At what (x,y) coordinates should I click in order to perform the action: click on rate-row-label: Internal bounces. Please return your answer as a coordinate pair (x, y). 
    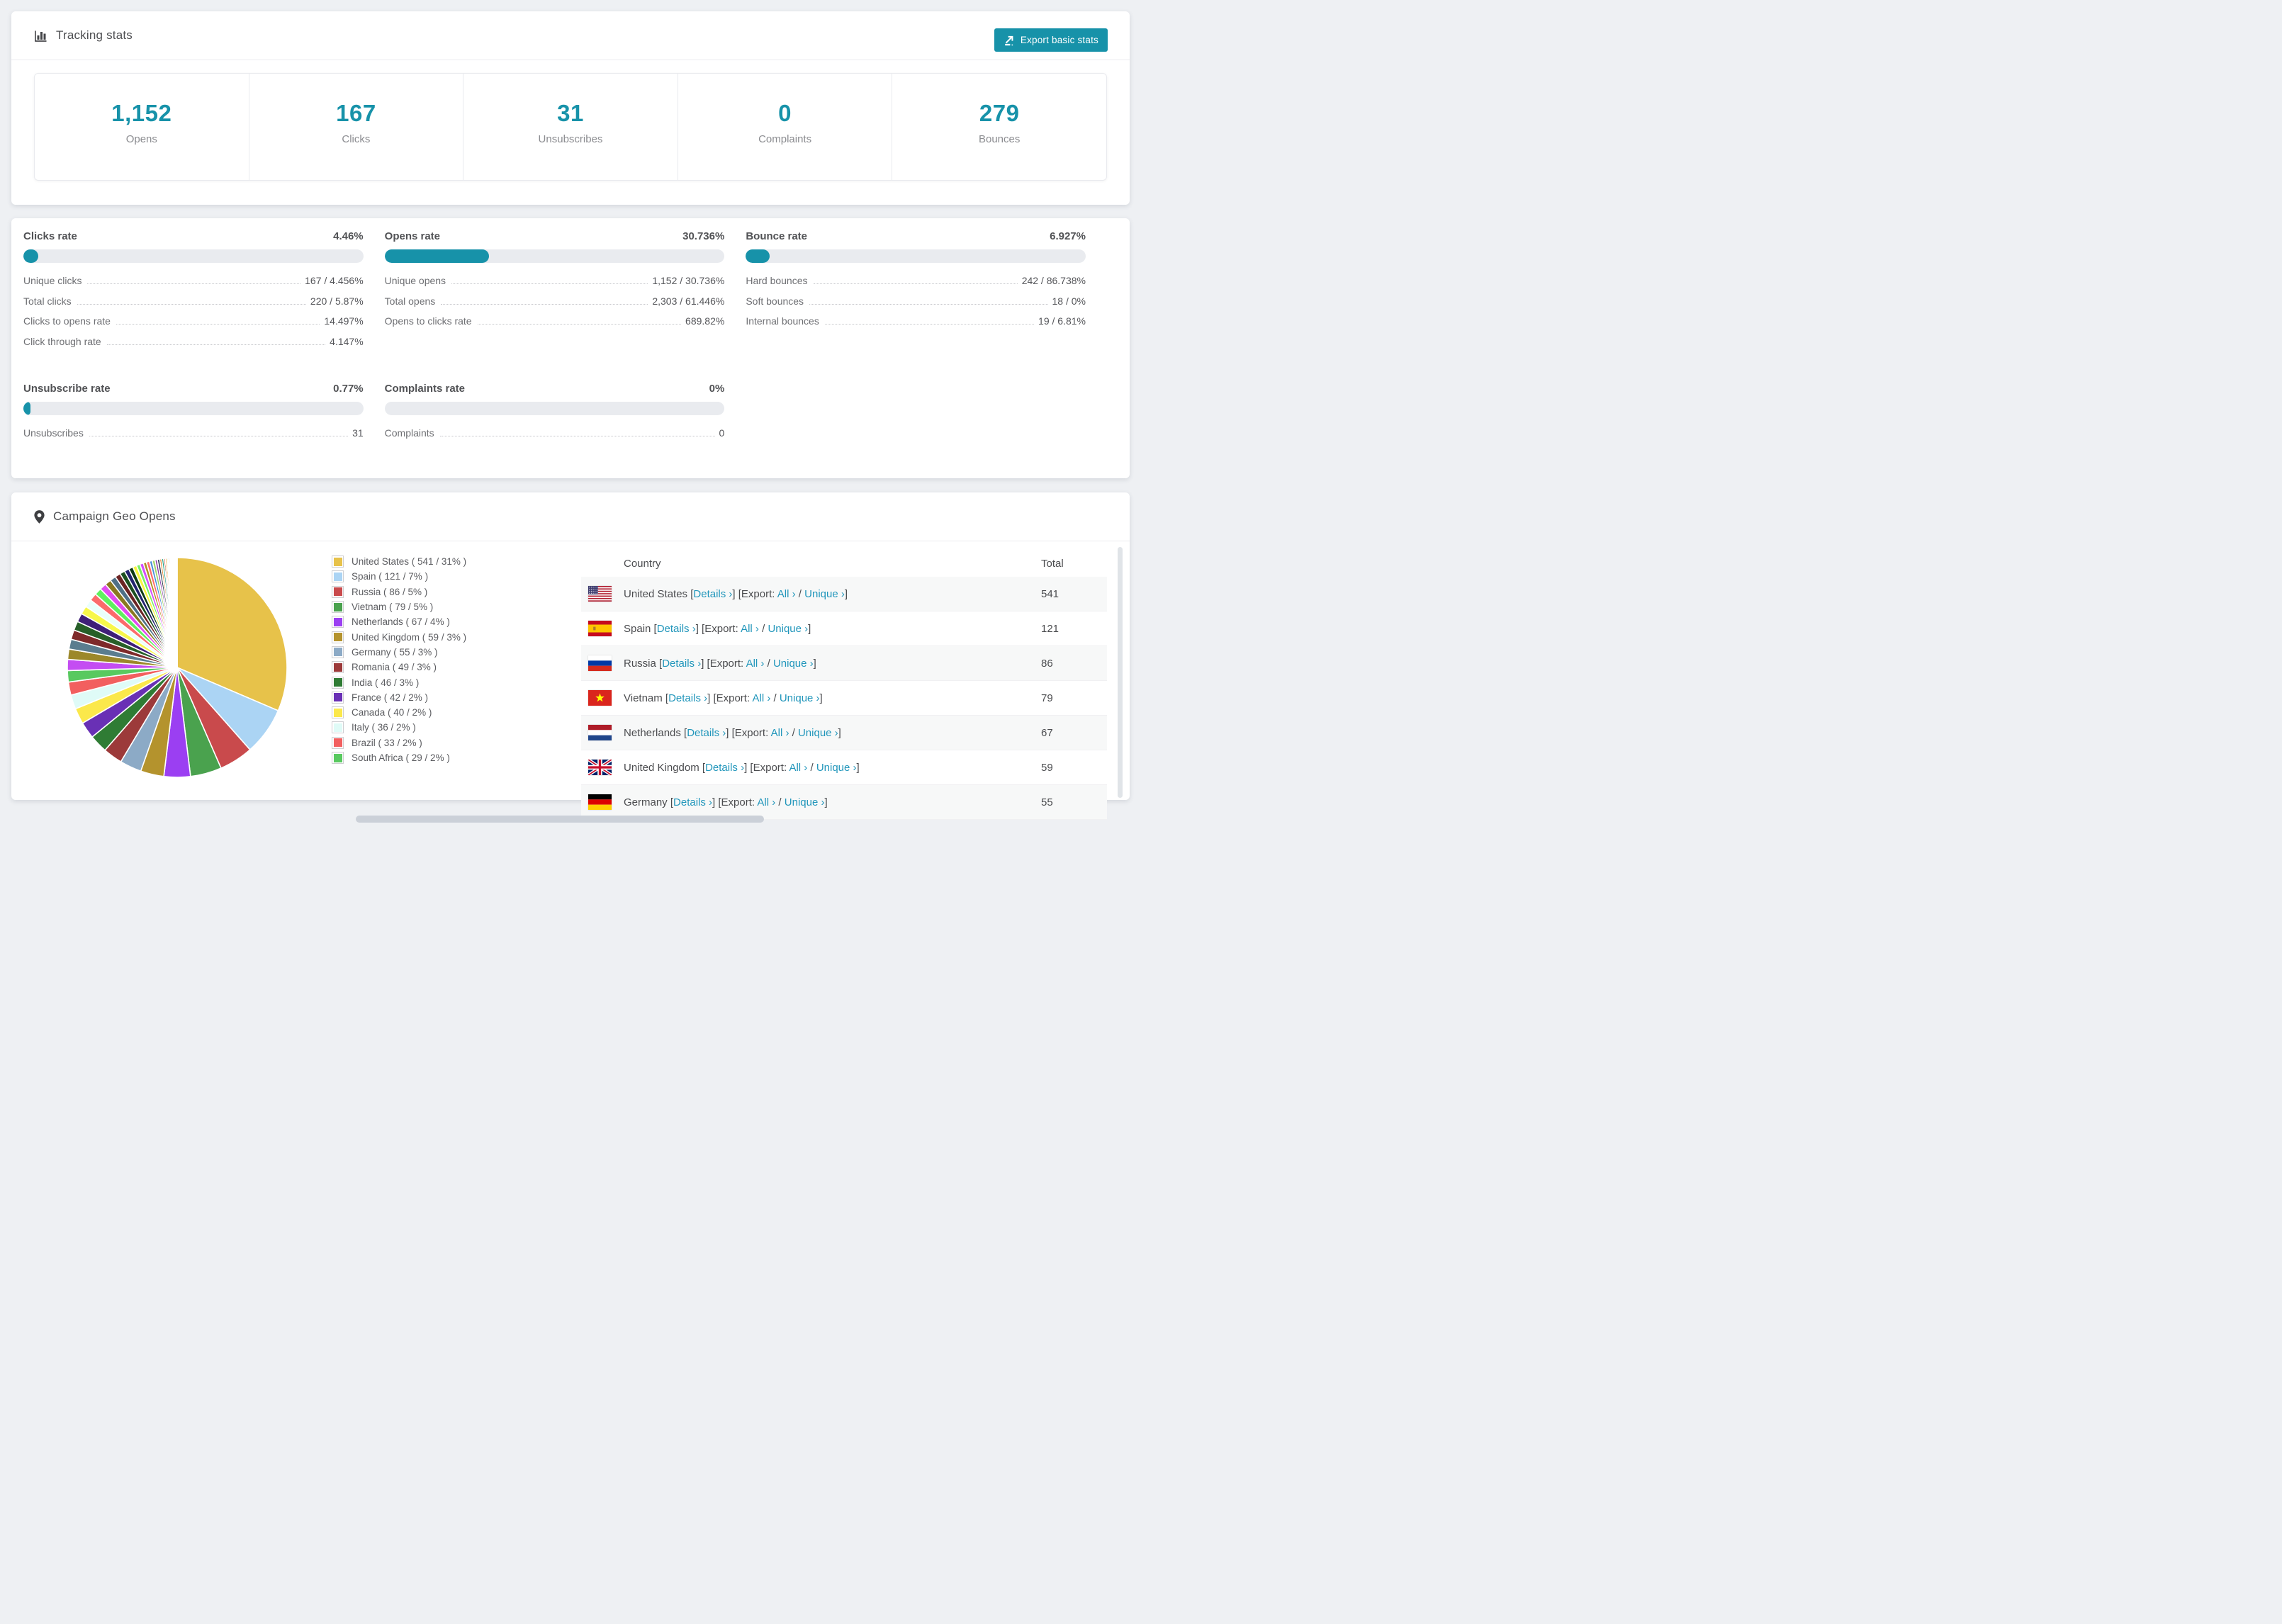
    Looking at the image, I should click on (782, 321).